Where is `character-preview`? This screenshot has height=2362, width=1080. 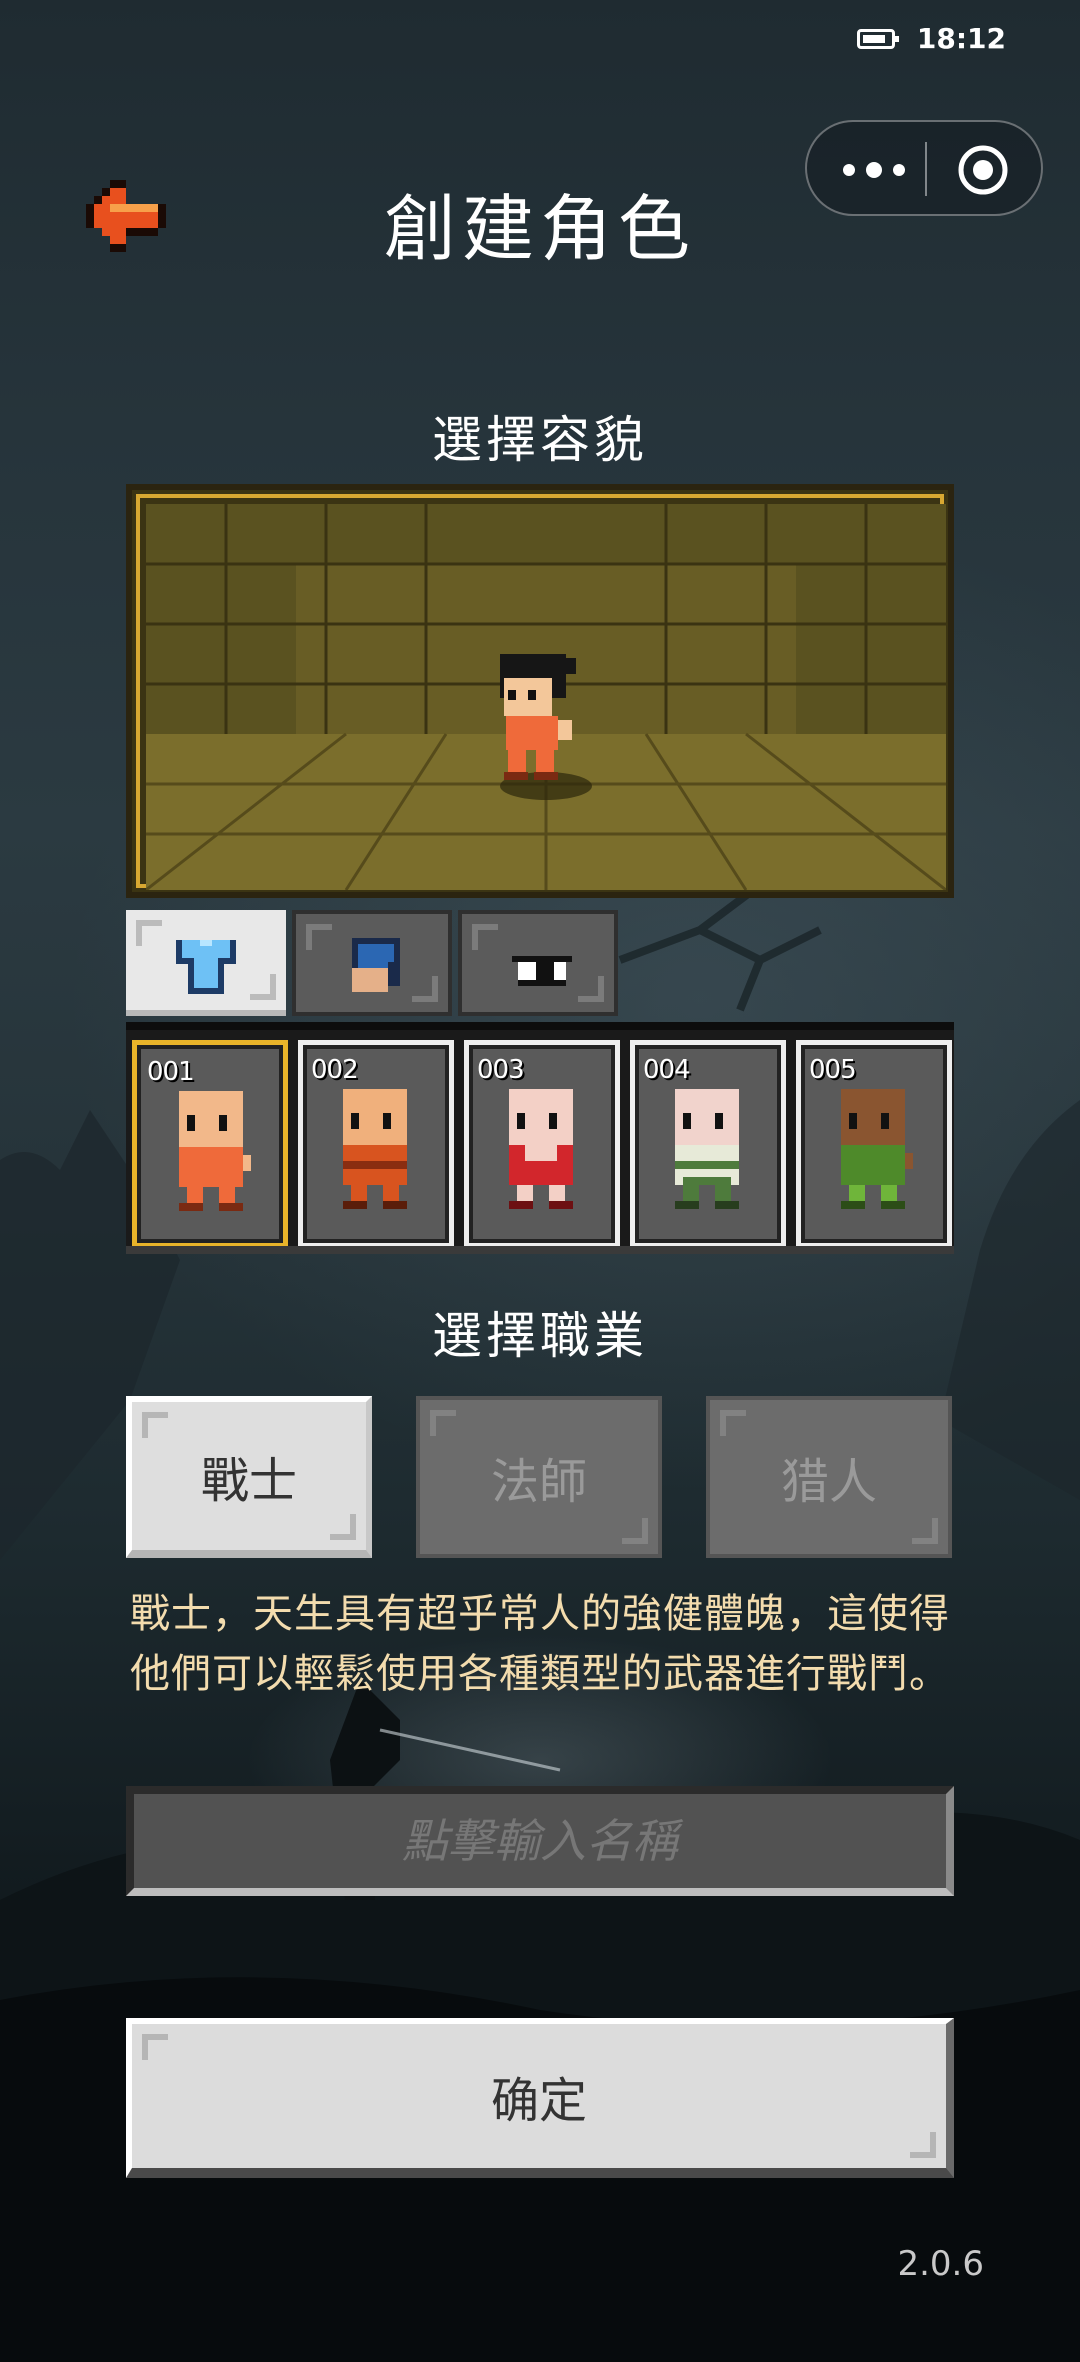 character-preview is located at coordinates (540, 691).